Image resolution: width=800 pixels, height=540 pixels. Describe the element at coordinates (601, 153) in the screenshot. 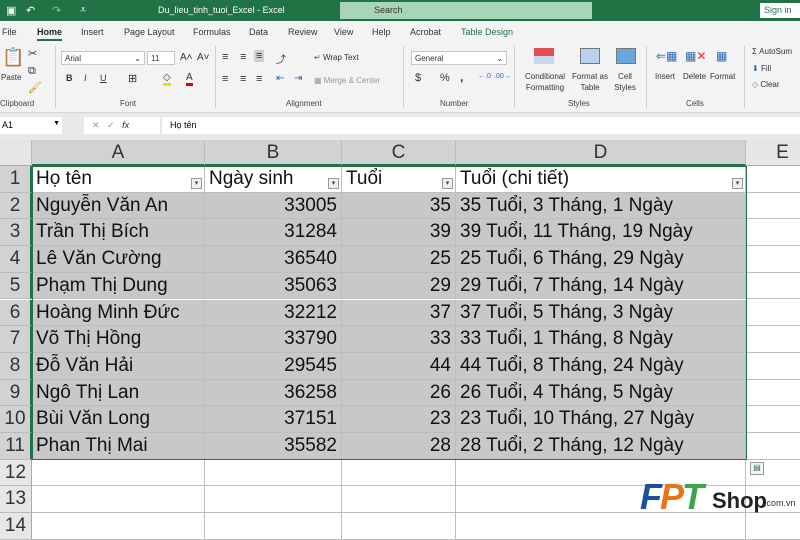

I see `column-header-d: D` at that location.